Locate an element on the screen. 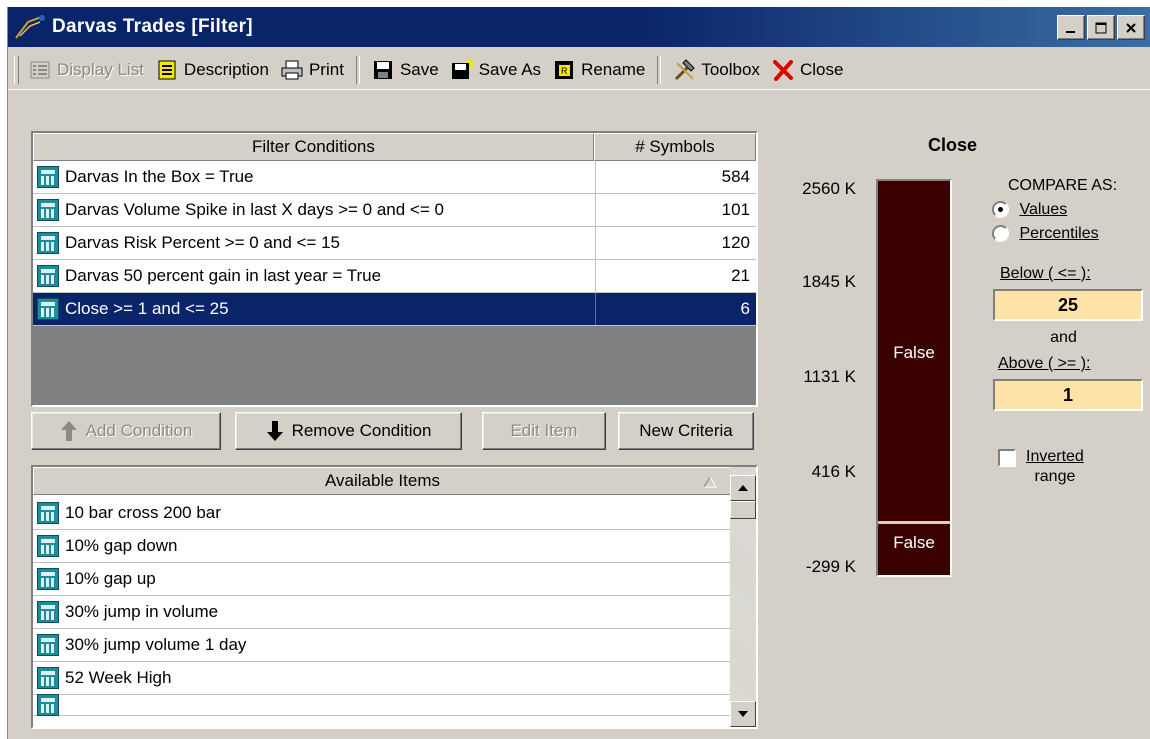  radio-percentiles: Percentiles is located at coordinates (1071, 234).